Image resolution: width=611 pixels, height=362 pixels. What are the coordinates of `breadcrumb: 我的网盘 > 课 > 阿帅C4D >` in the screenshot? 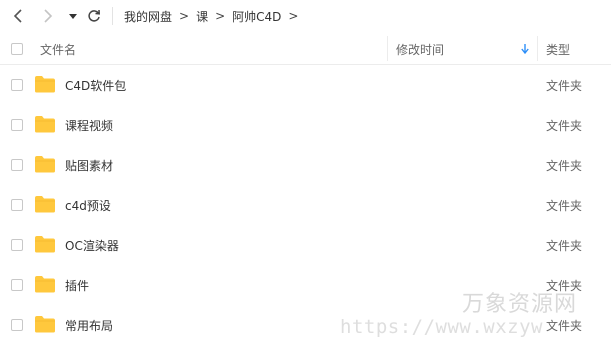 It's located at (214, 16).